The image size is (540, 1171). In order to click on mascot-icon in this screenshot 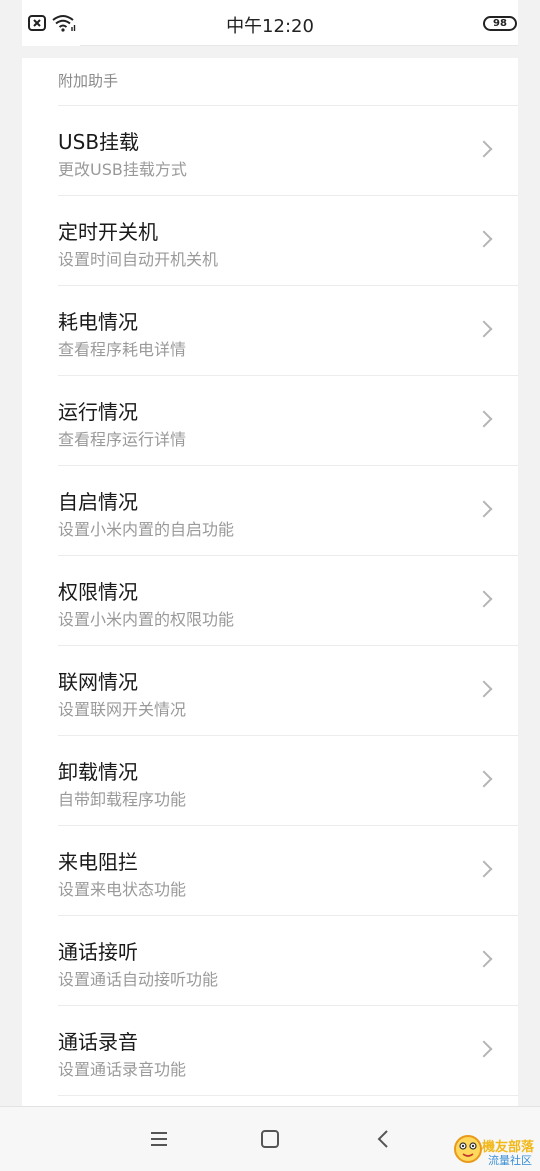, I will do `click(468, 1149)`.